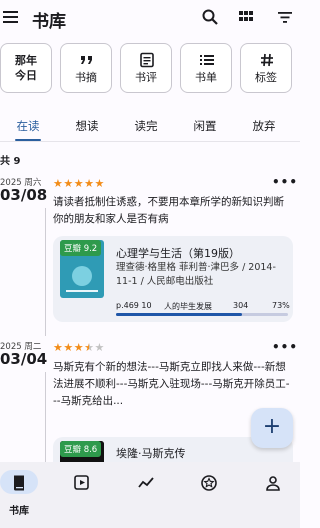  I want to click on shortcut-label: 书单, so click(206, 77).